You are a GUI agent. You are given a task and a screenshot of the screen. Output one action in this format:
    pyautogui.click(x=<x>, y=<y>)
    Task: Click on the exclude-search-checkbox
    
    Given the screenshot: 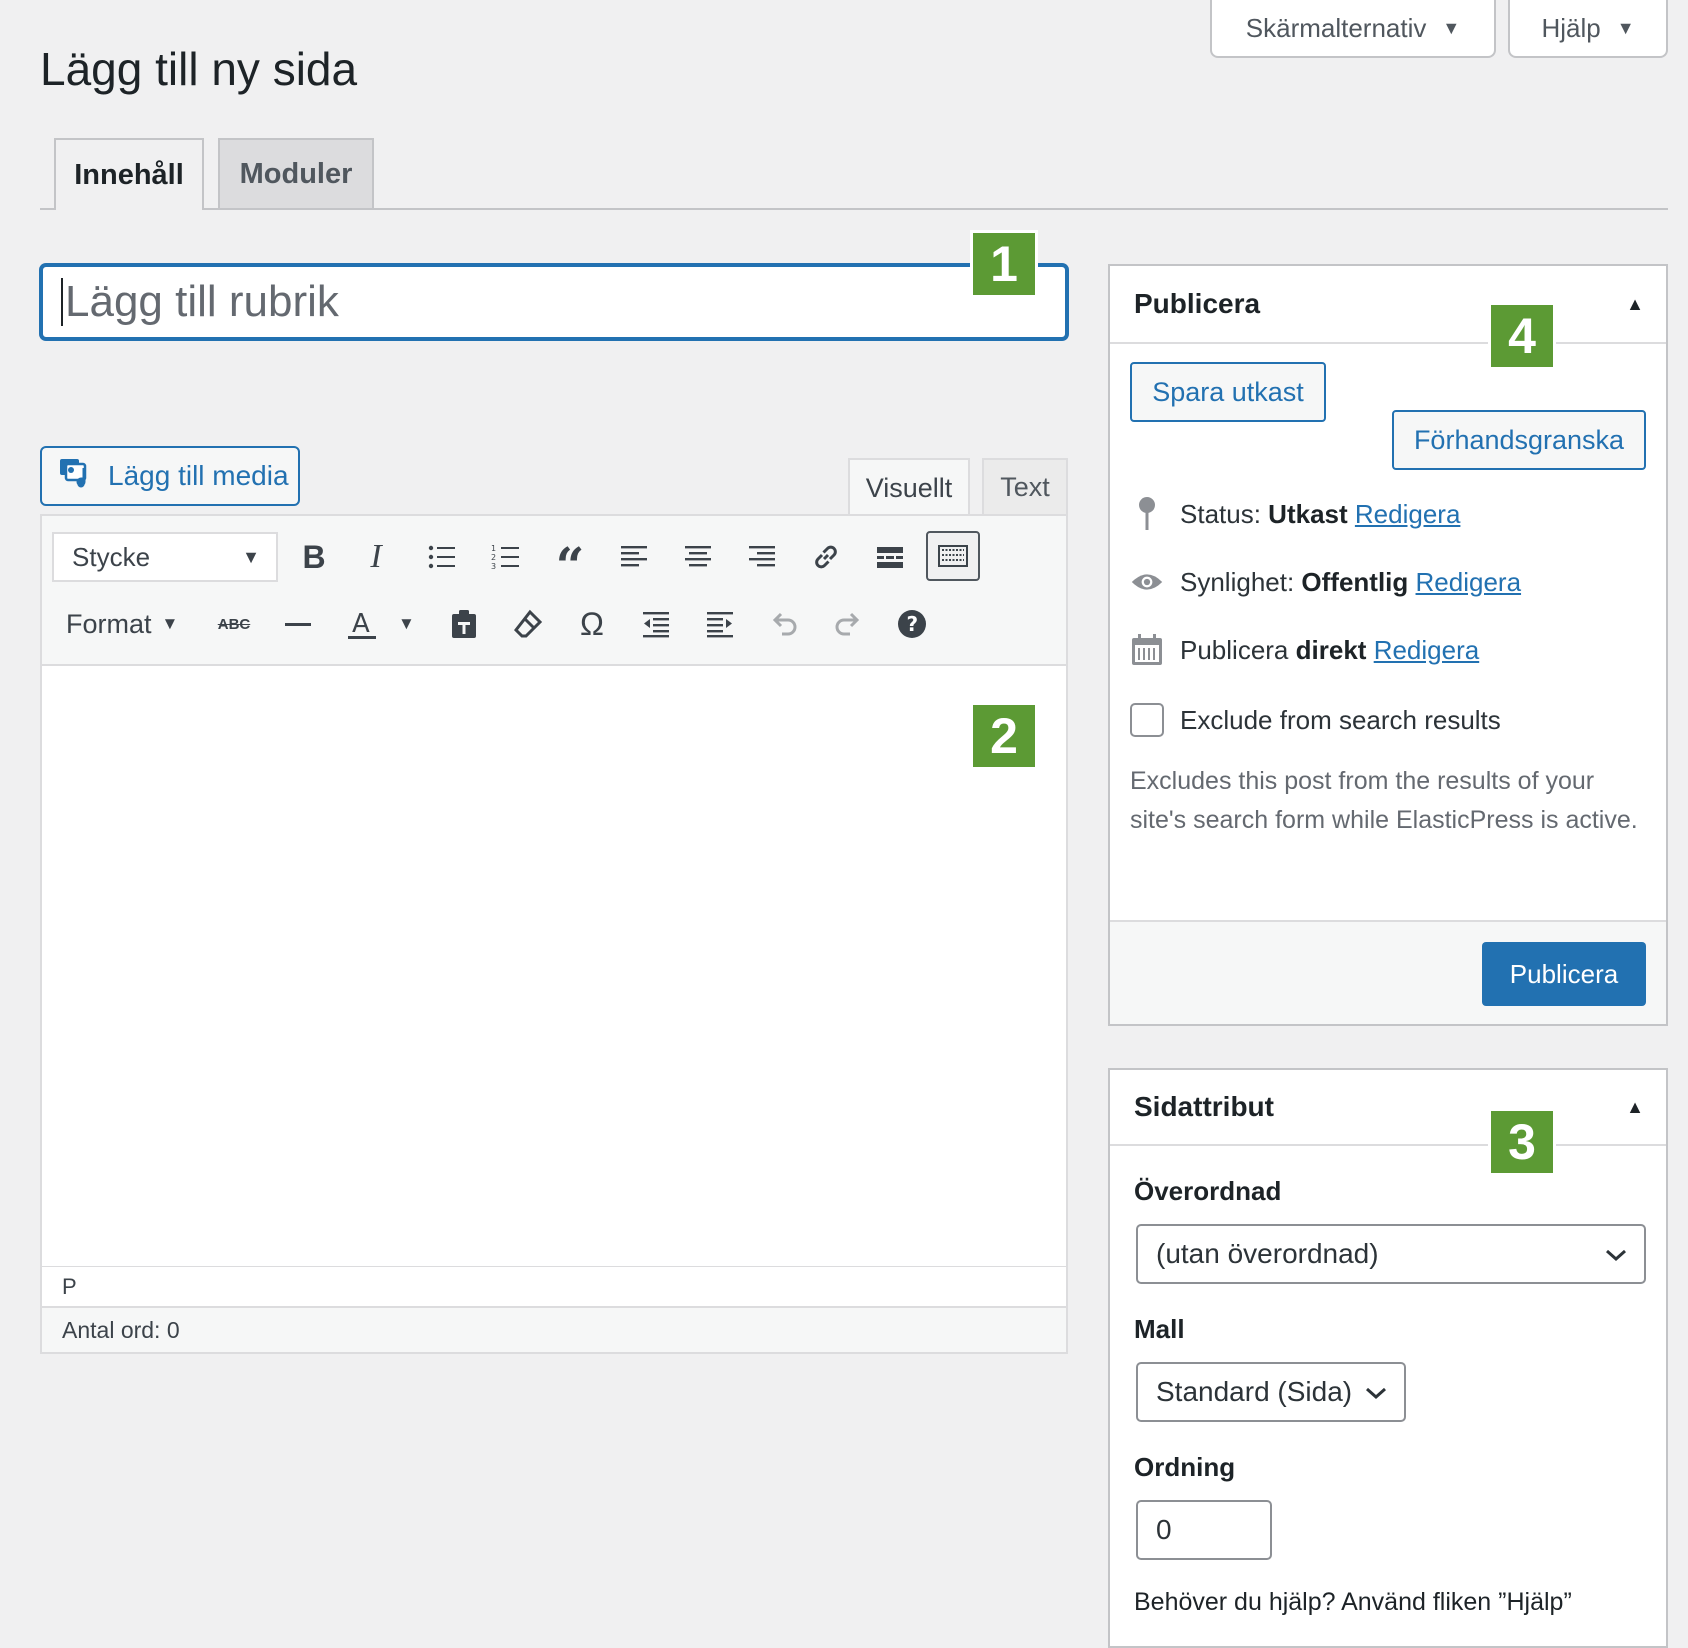 What is the action you would take?
    pyautogui.click(x=1147, y=720)
    